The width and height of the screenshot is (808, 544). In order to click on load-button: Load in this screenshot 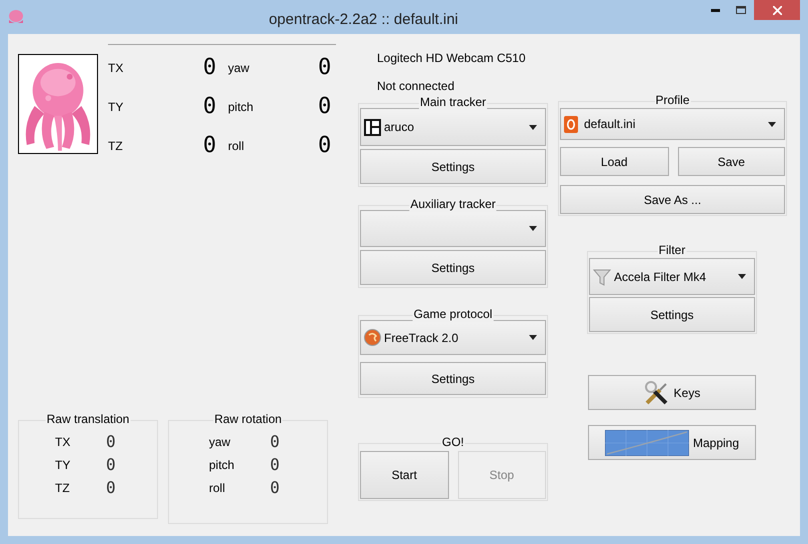, I will do `click(614, 161)`.